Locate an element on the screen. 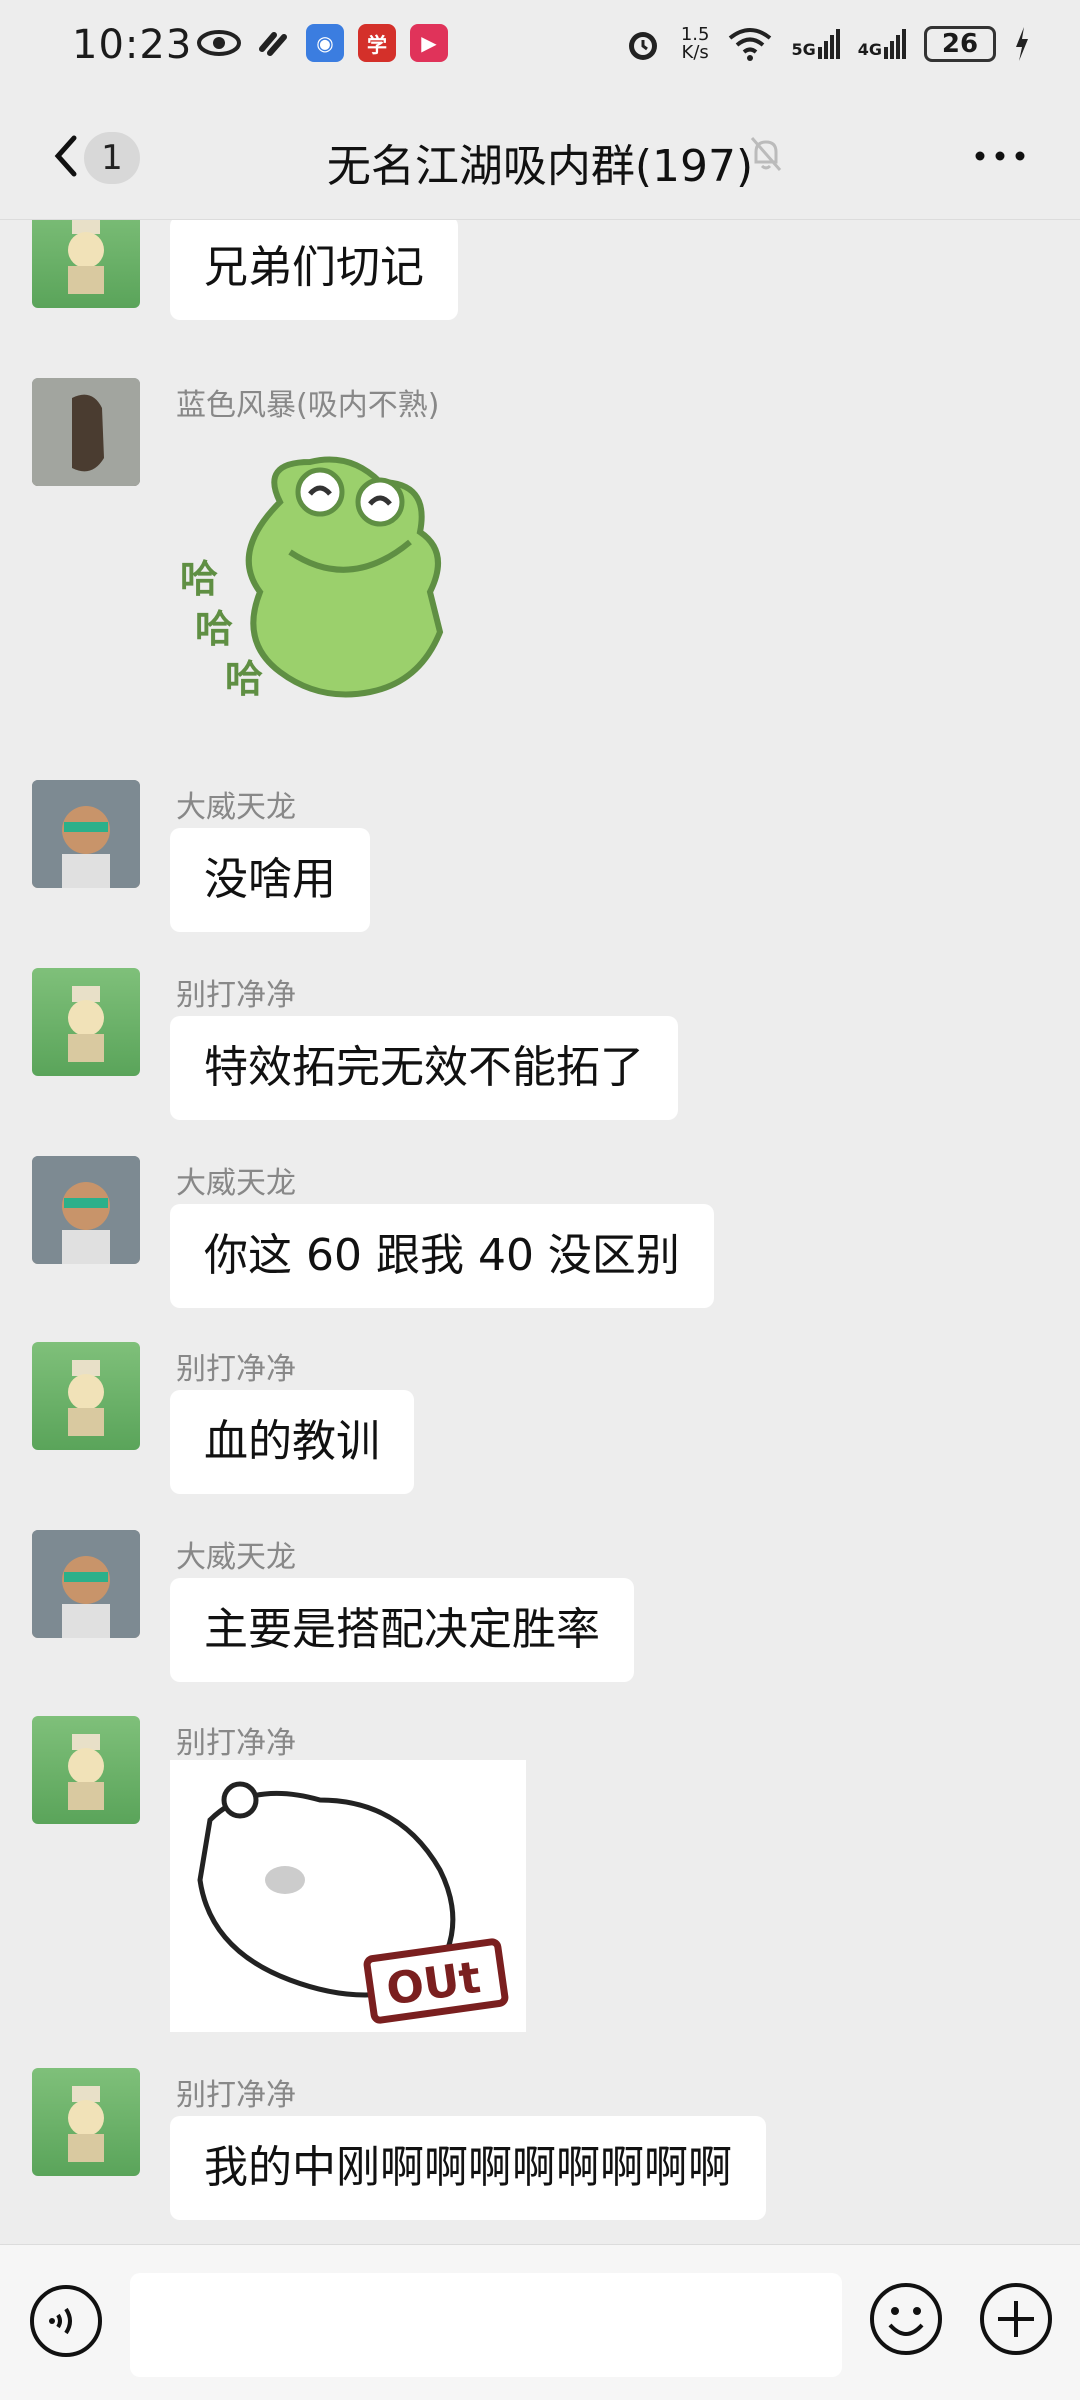 This screenshot has height=2400, width=1080. message-bubble: 特效拓完无效不能拓了 is located at coordinates (424, 1068).